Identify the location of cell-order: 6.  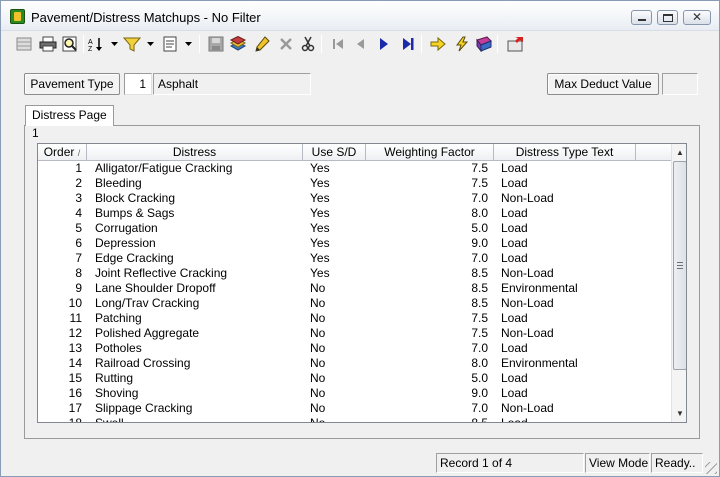
(78, 243).